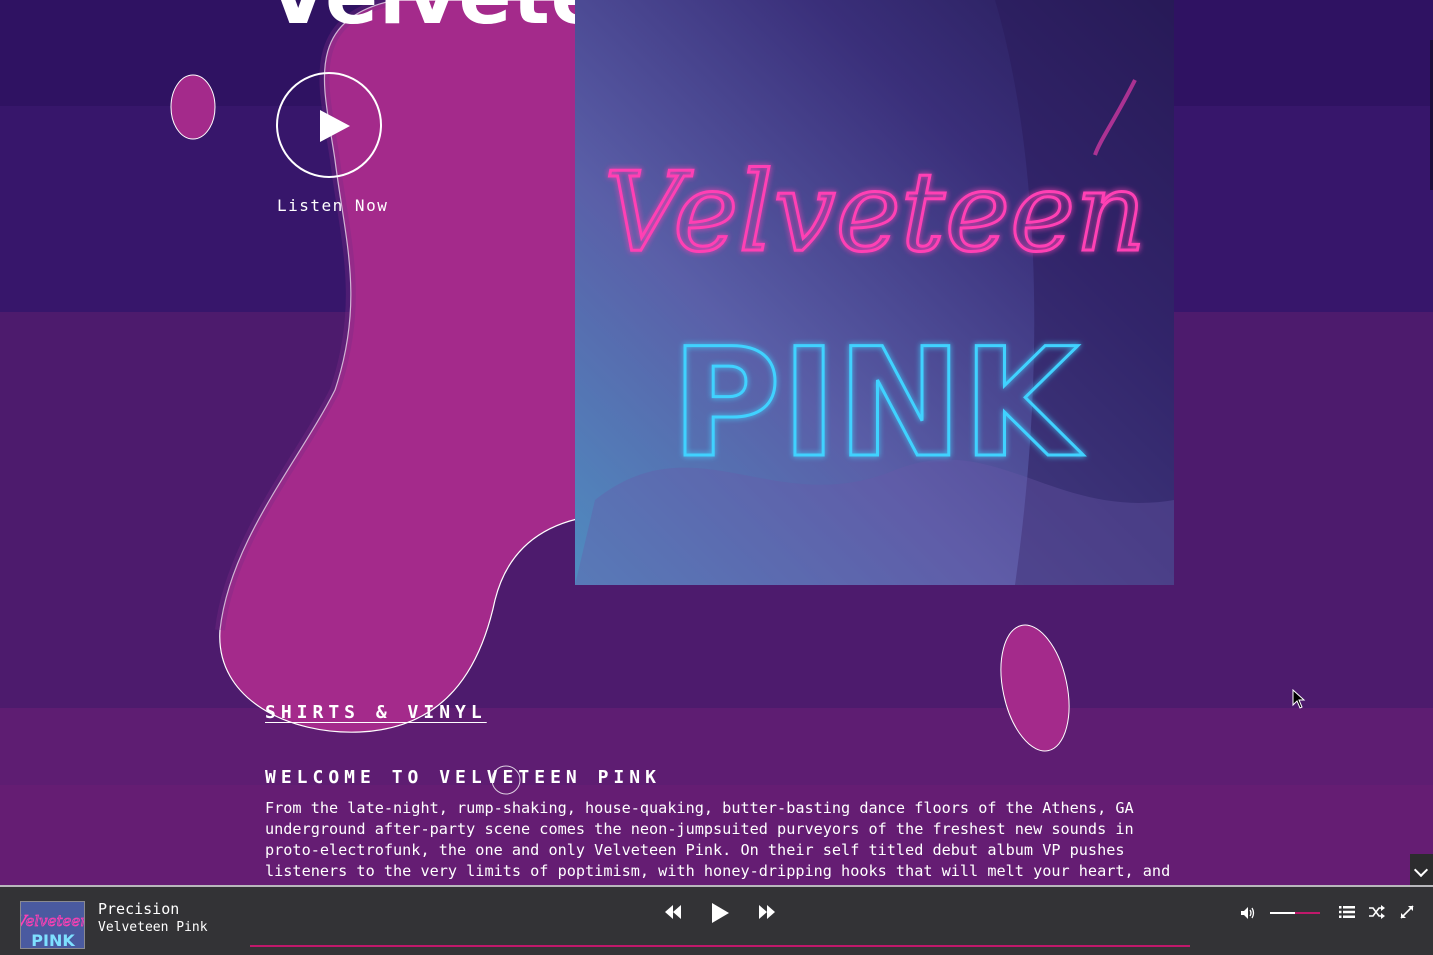 The image size is (1433, 955). I want to click on queue-button, so click(1347, 912).